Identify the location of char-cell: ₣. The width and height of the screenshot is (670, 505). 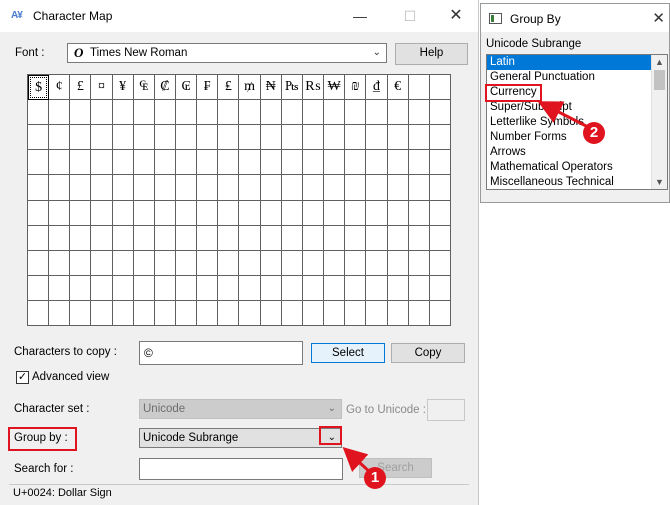
(208, 88).